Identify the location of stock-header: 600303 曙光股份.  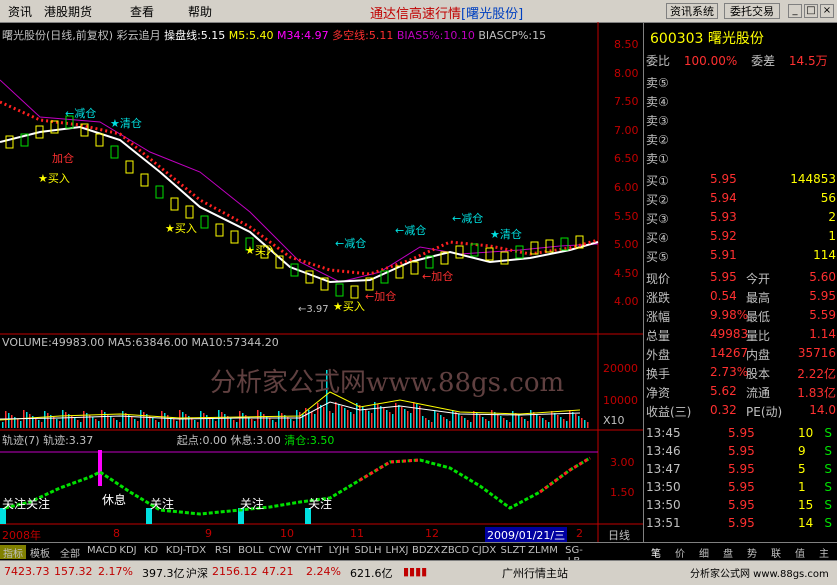
(707, 39).